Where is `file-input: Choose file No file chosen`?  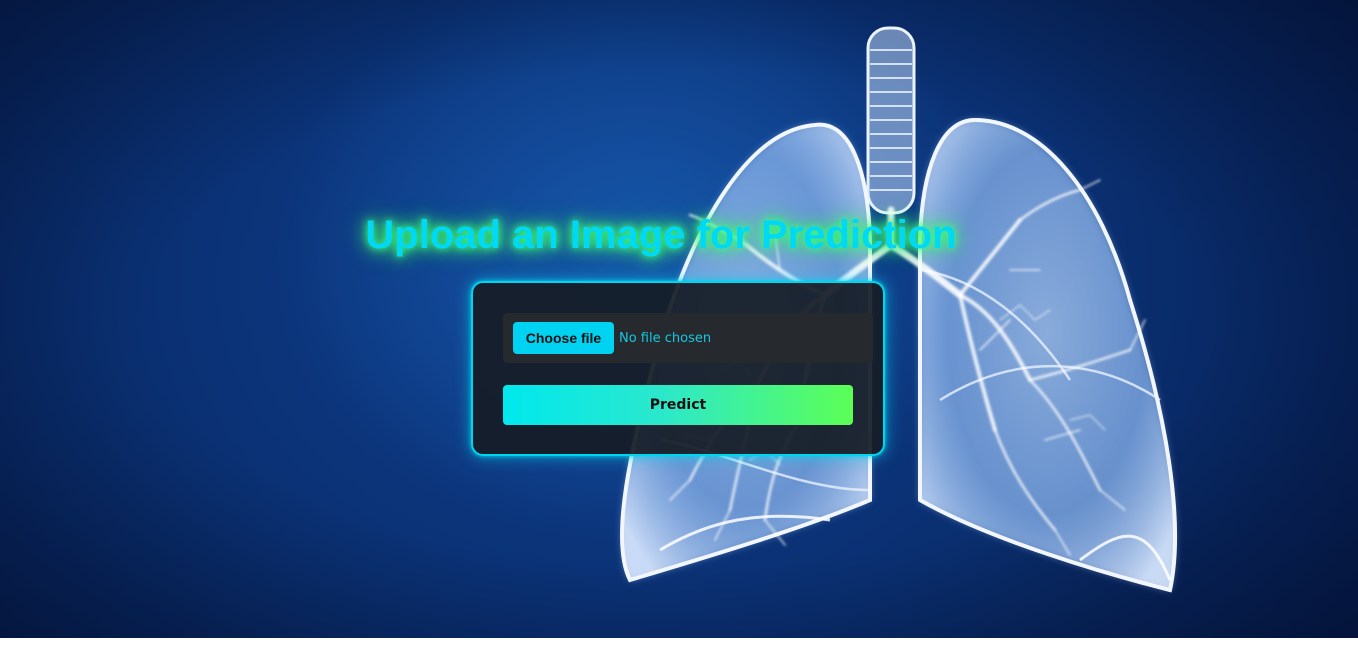 file-input: Choose file No file chosen is located at coordinates (688, 338).